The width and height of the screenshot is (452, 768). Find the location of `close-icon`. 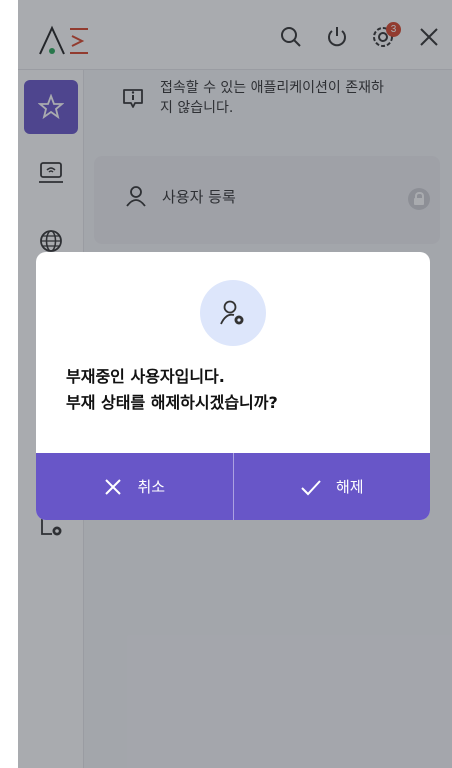

close-icon is located at coordinates (113, 486).